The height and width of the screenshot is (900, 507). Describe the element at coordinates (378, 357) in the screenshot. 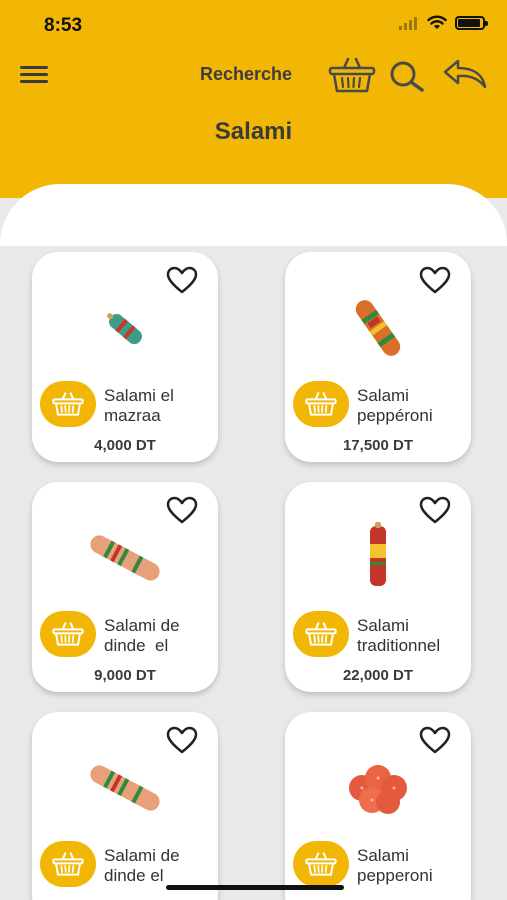

I see `product-card: Salami peppéroni 17,500 DT` at that location.